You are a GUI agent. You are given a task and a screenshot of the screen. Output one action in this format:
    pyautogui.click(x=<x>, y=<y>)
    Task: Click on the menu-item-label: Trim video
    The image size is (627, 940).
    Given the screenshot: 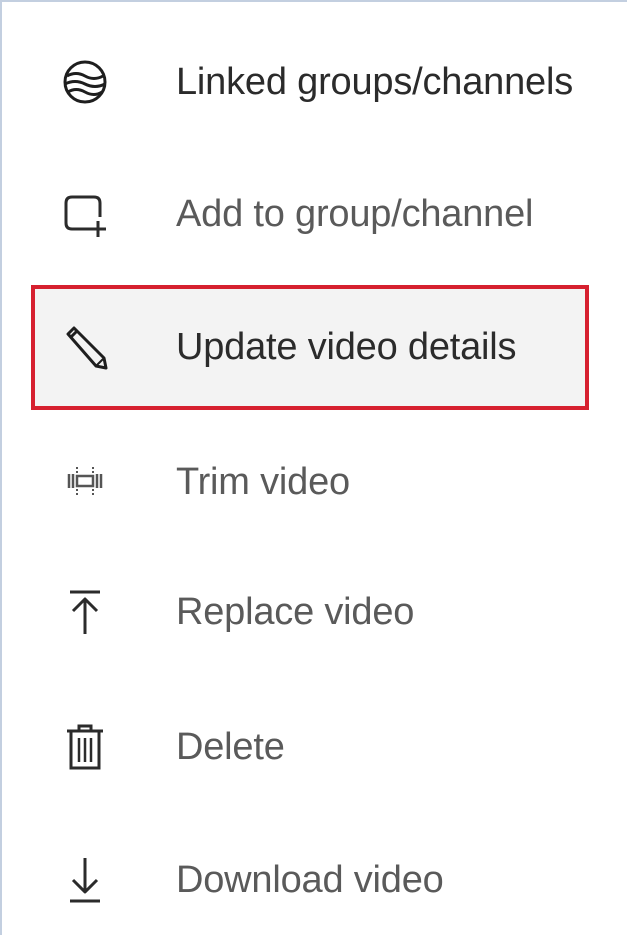 What is the action you would take?
    pyautogui.click(x=263, y=481)
    